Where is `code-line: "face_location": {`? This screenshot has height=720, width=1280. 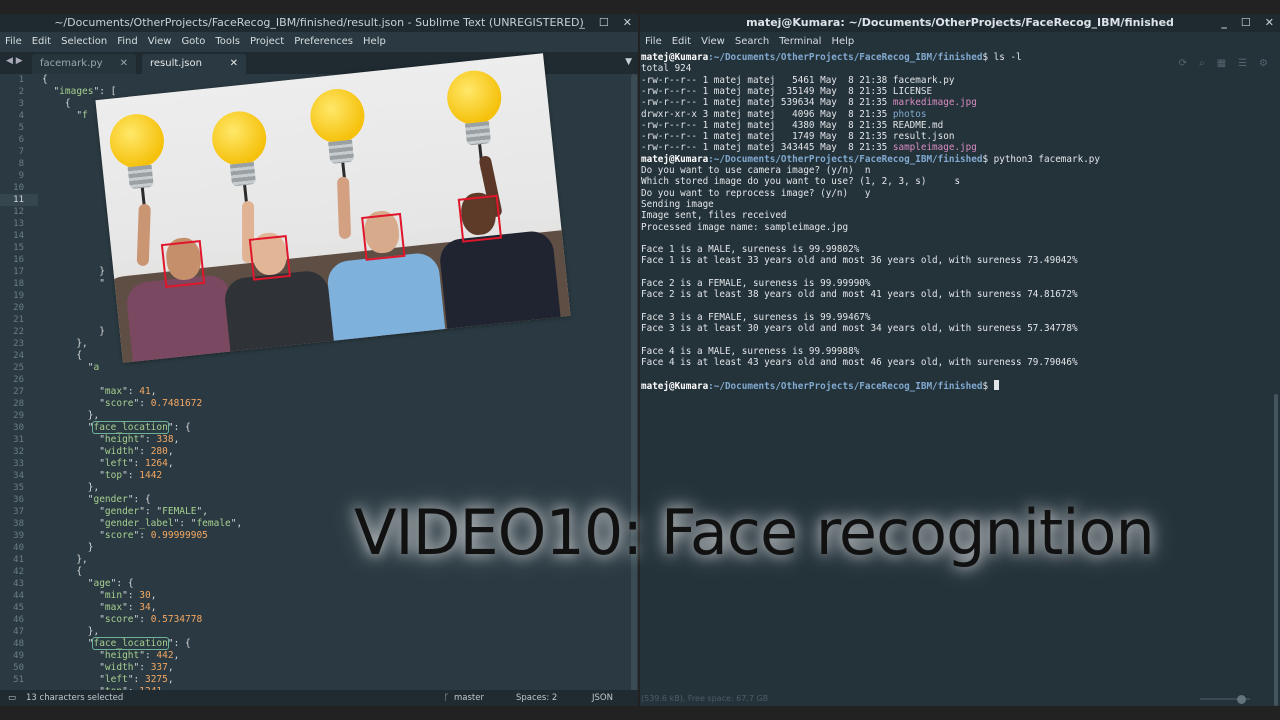 code-line: "face_location": { is located at coordinates (116, 643).